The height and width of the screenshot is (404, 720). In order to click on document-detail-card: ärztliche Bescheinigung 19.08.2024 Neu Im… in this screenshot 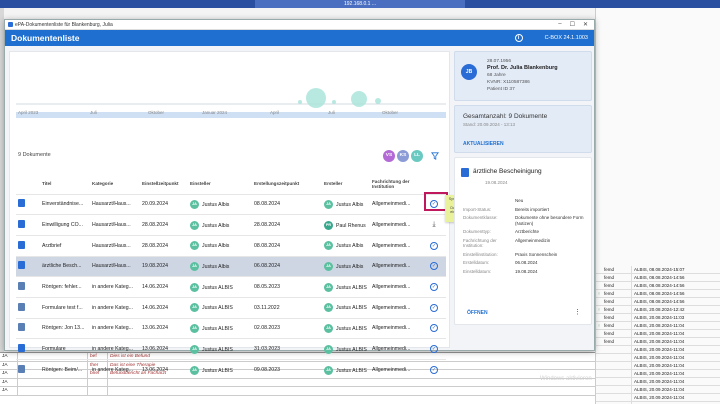, I will do `click(523, 241)`.